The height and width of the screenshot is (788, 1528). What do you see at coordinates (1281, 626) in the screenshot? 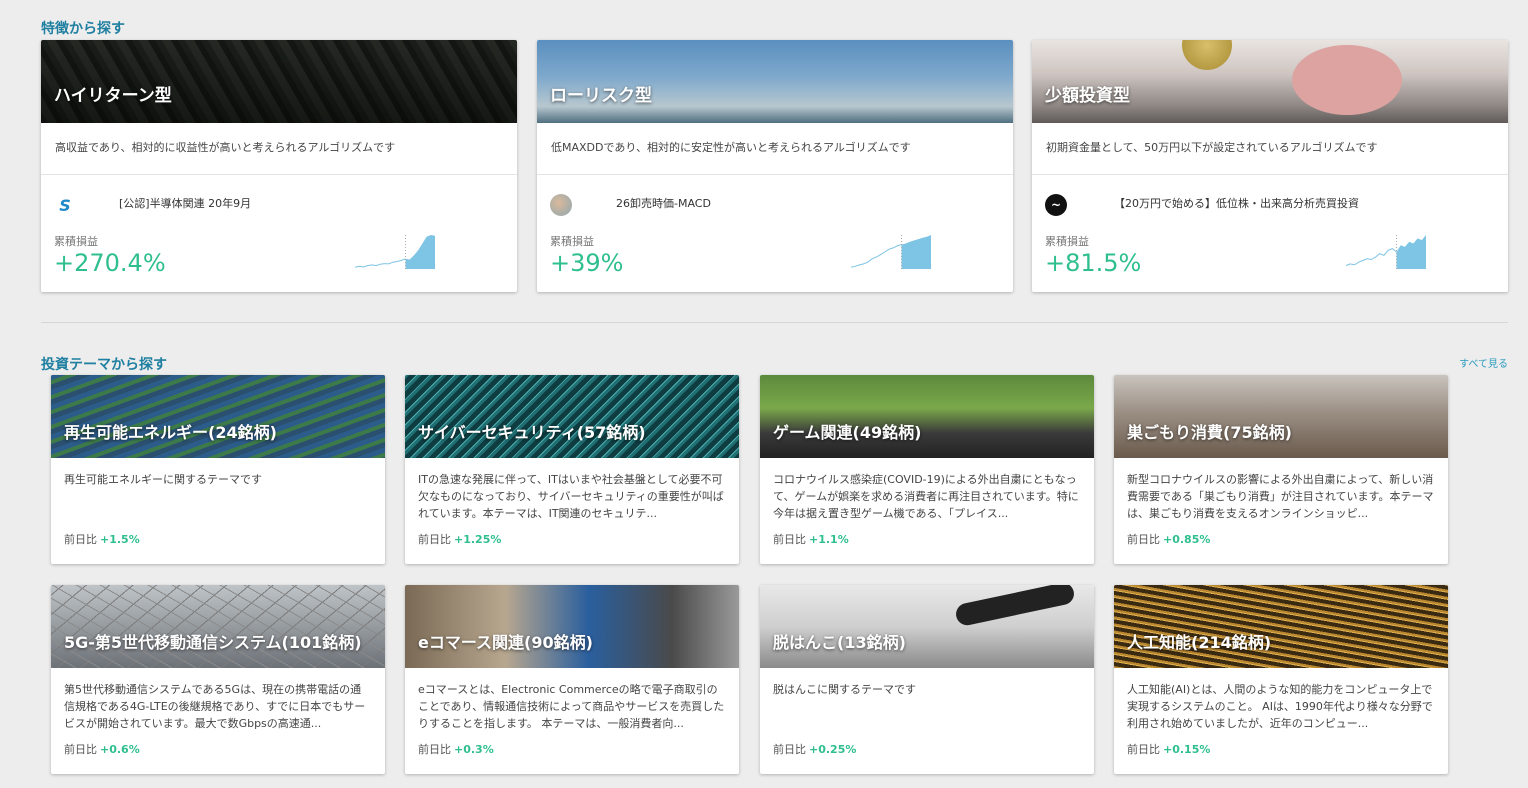
I see `banner-image: 人工知能(214銘柄)` at bounding box center [1281, 626].